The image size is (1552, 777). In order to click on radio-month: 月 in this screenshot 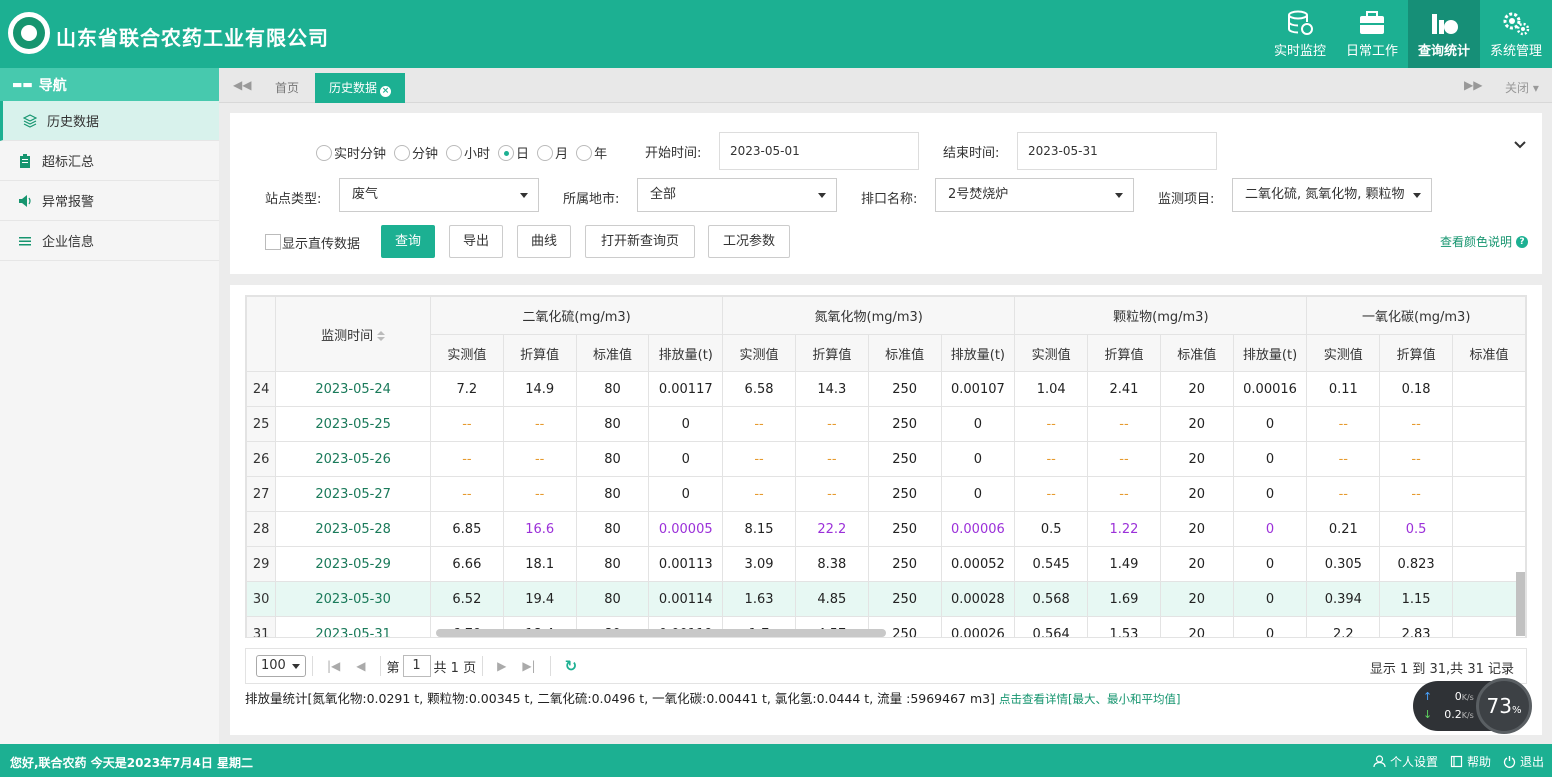, I will do `click(552, 152)`.